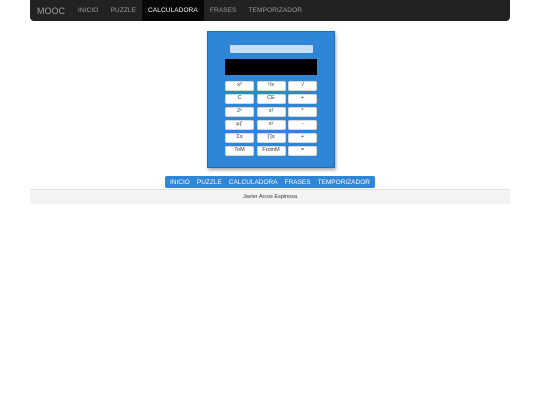  Describe the element at coordinates (271, 112) in the screenshot. I see `key-factorial: x!` at that location.